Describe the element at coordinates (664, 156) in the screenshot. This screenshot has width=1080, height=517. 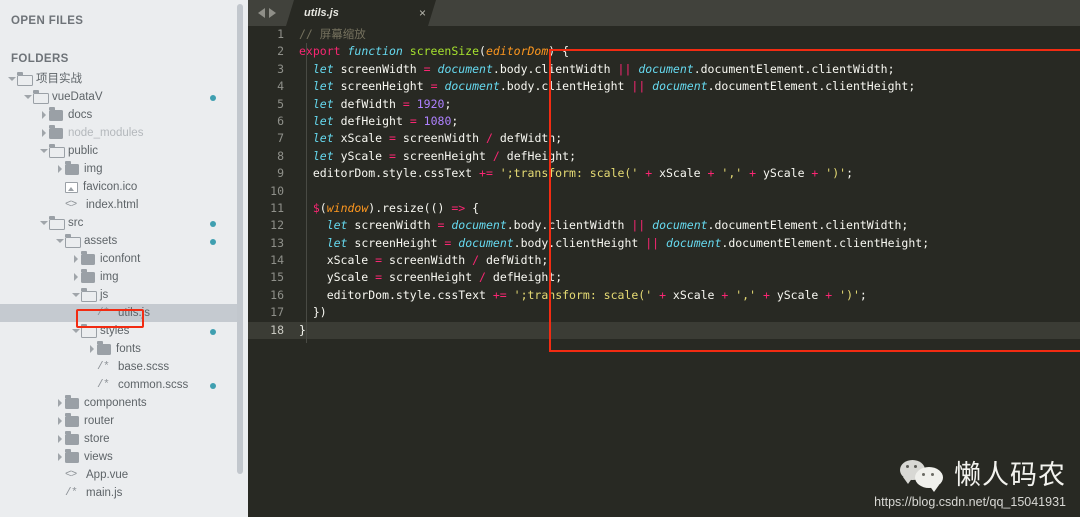
I see `code-line: 8 let yScale = screenHeight / defHeight;` at that location.